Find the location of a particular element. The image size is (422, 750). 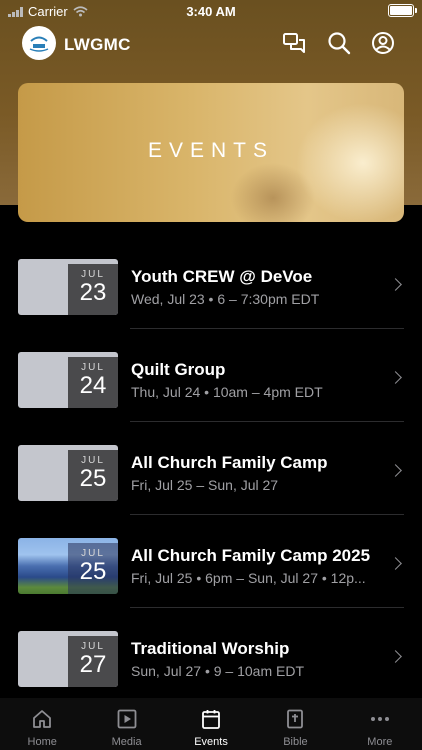

tab-media: Media is located at coordinates (126, 724).